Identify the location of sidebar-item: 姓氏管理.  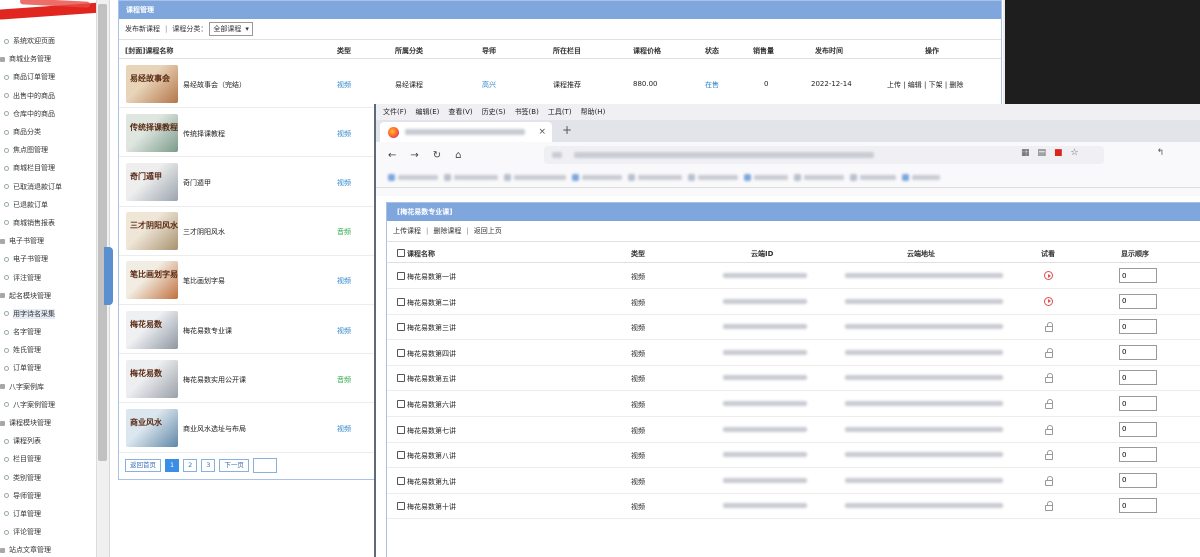
(48, 350).